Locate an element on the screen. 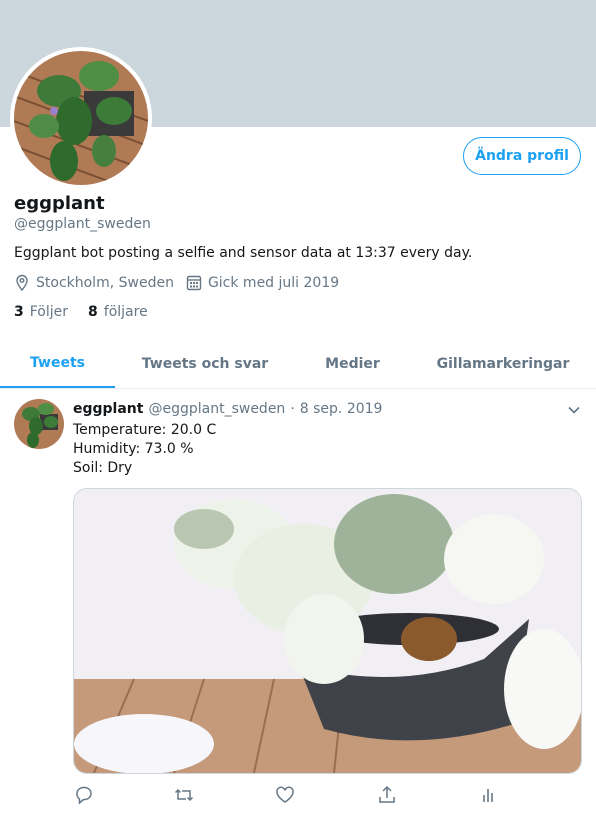  tweet-date: 8 sep. 2019 is located at coordinates (341, 409).